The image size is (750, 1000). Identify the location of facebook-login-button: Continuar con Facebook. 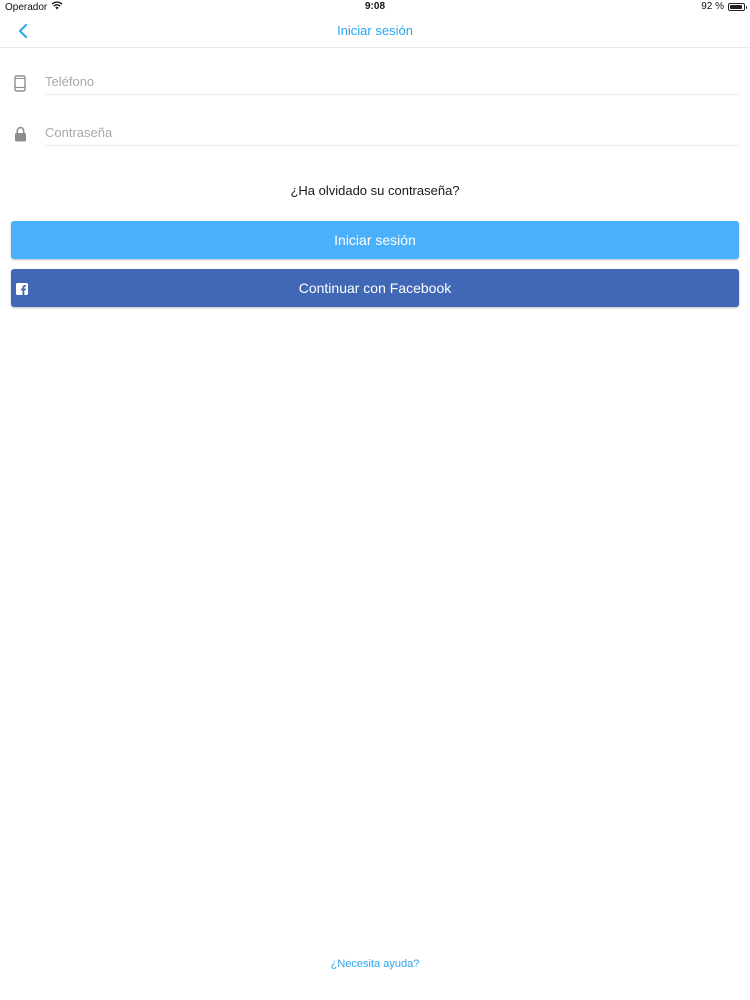
(375, 288).